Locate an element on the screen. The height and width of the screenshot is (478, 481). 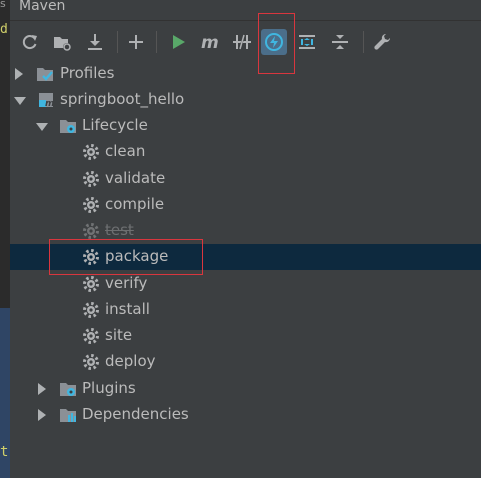
tree-node-label: Profiles is located at coordinates (87, 73).